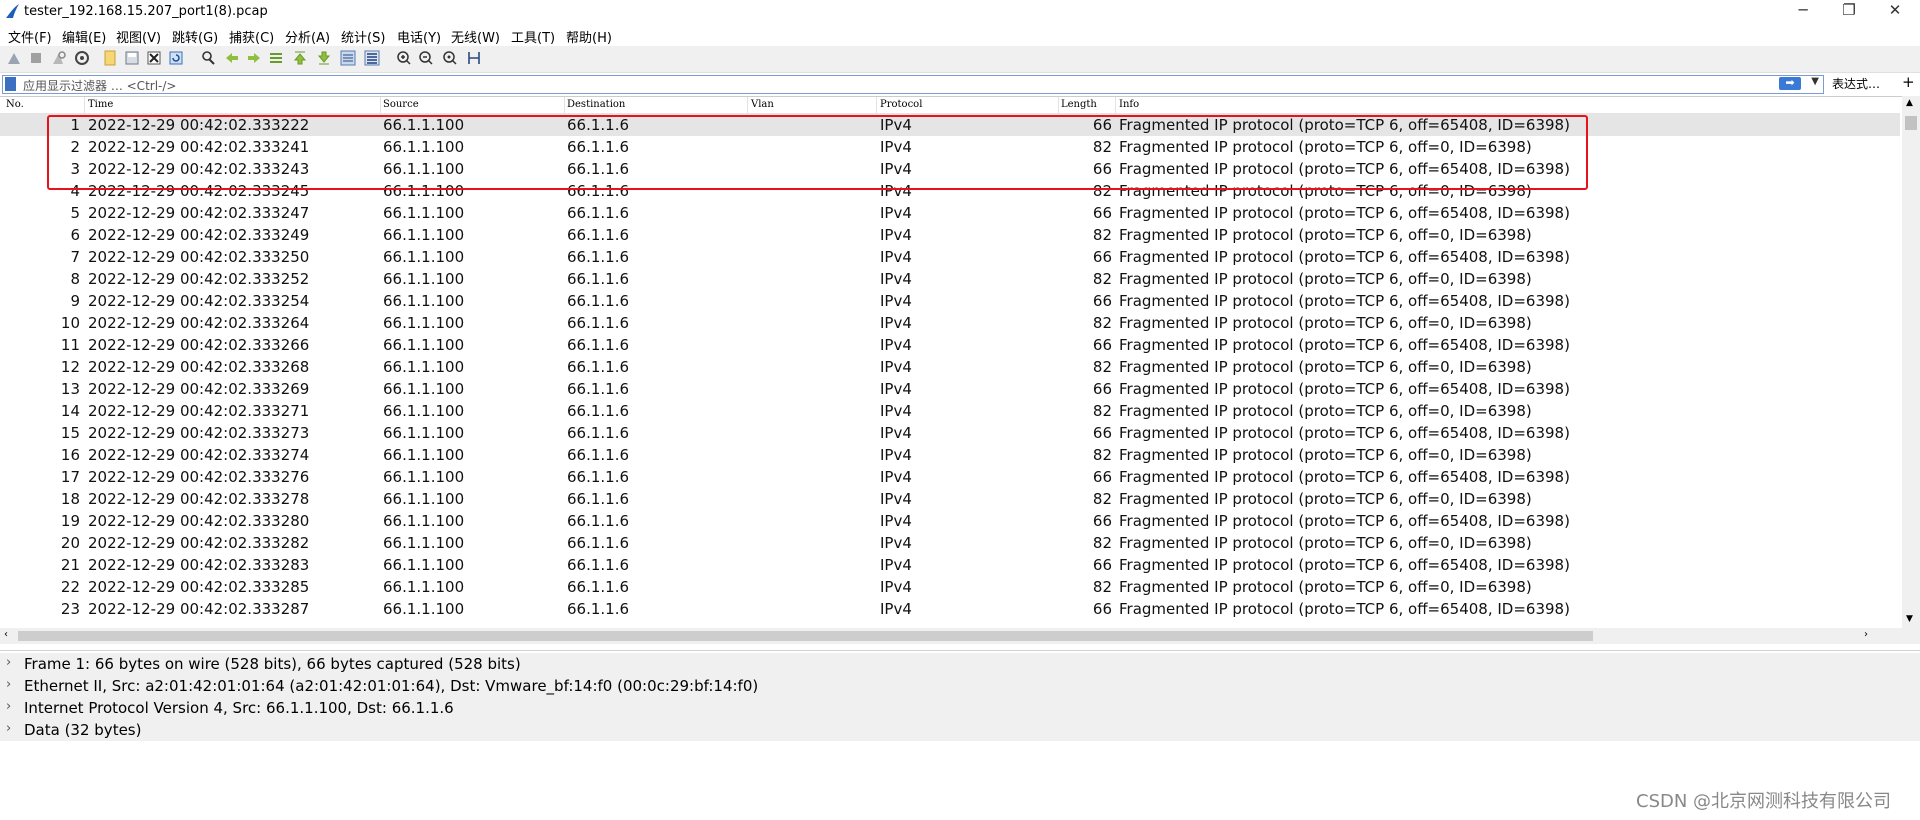 The width and height of the screenshot is (1920, 820). Describe the element at coordinates (70, 455) in the screenshot. I see `cell-no: 16` at that location.